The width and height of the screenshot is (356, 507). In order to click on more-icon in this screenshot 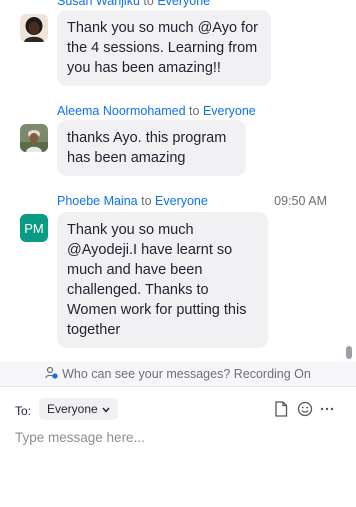, I will do `click(327, 409)`.